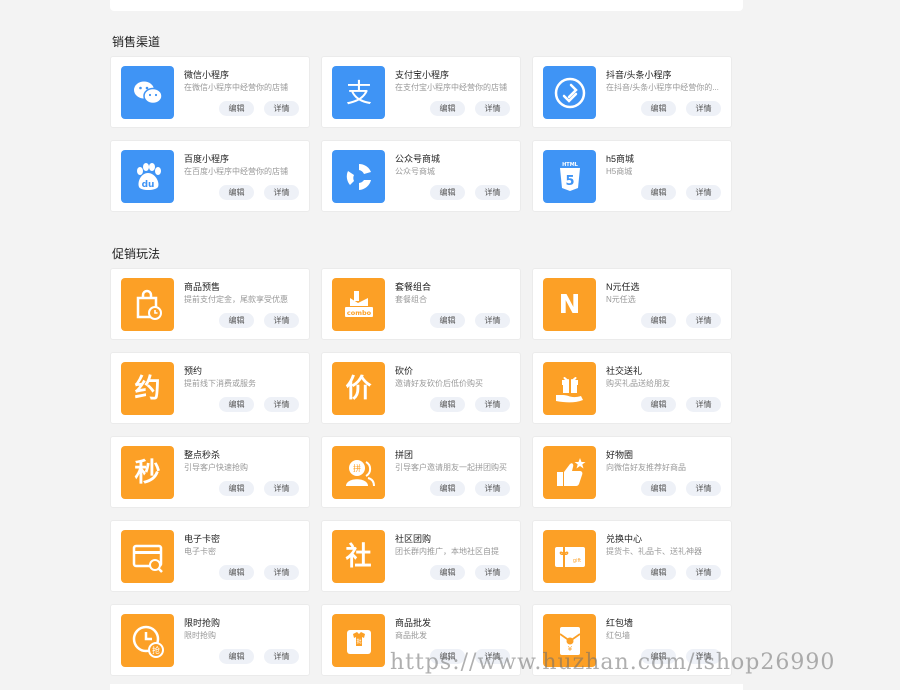 This screenshot has width=900, height=690. I want to click on card-title: 社区团购, so click(413, 539).